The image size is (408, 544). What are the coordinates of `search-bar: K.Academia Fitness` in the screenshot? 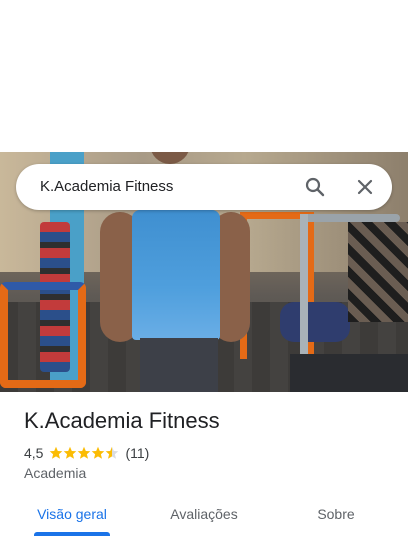 It's located at (204, 187).